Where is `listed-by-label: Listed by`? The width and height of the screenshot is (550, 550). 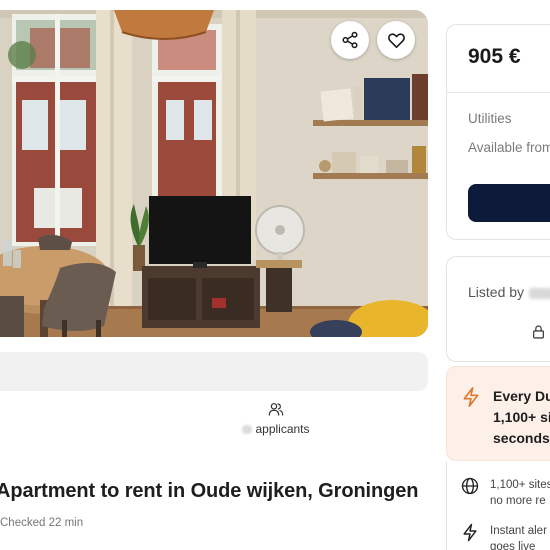
listed-by-label: Listed by is located at coordinates (496, 292).